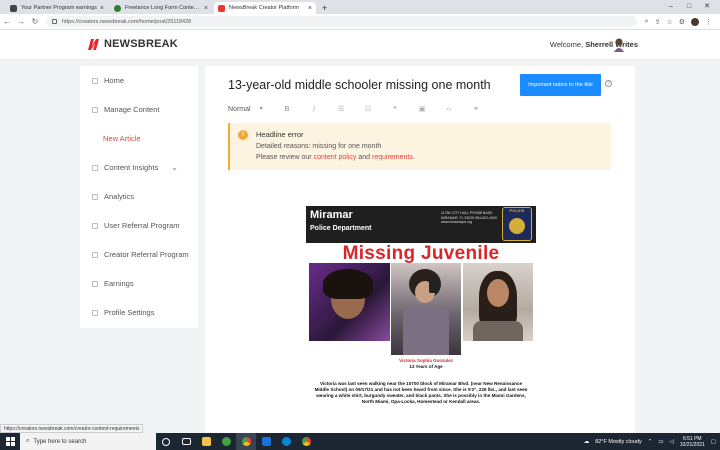 The width and height of the screenshot is (720, 450). I want to click on sidebar-item-creator-referral: Creator Referral Program, so click(139, 254).